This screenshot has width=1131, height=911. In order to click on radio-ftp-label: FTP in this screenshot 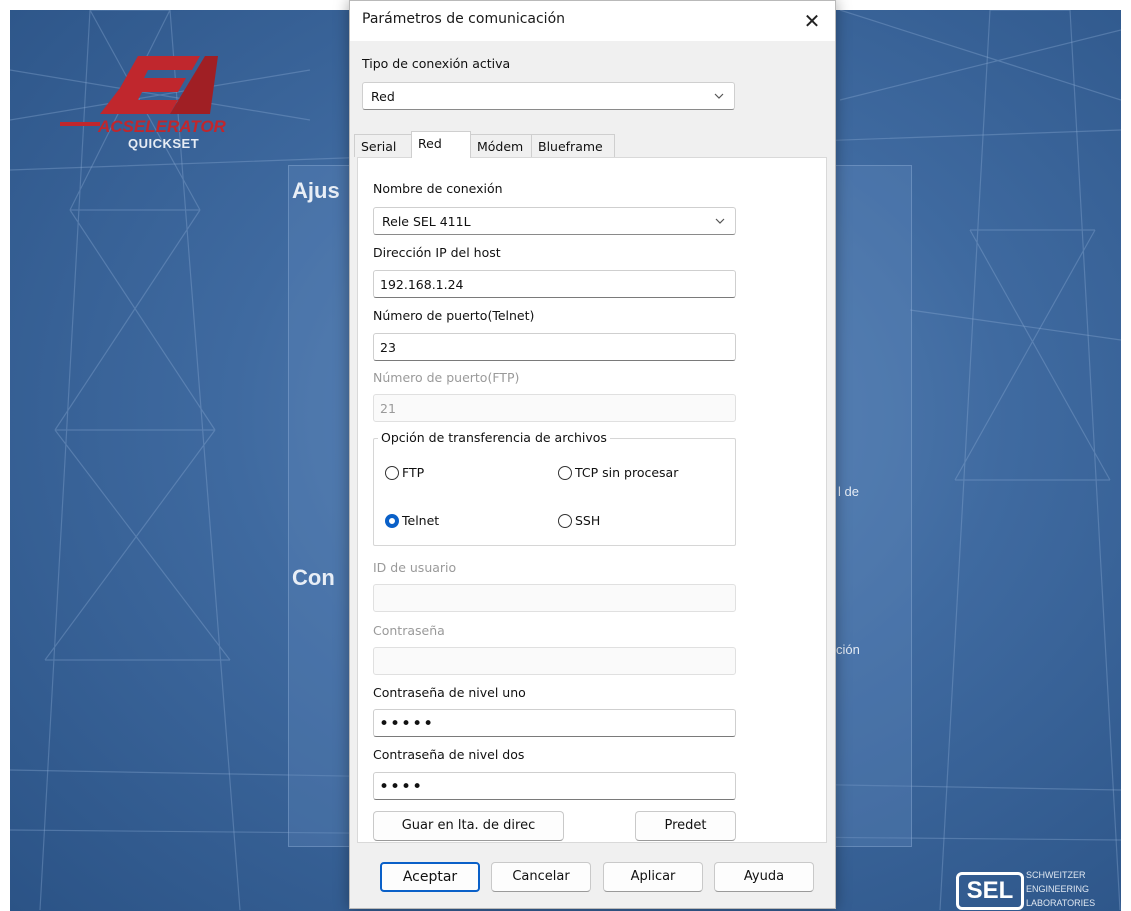, I will do `click(413, 472)`.